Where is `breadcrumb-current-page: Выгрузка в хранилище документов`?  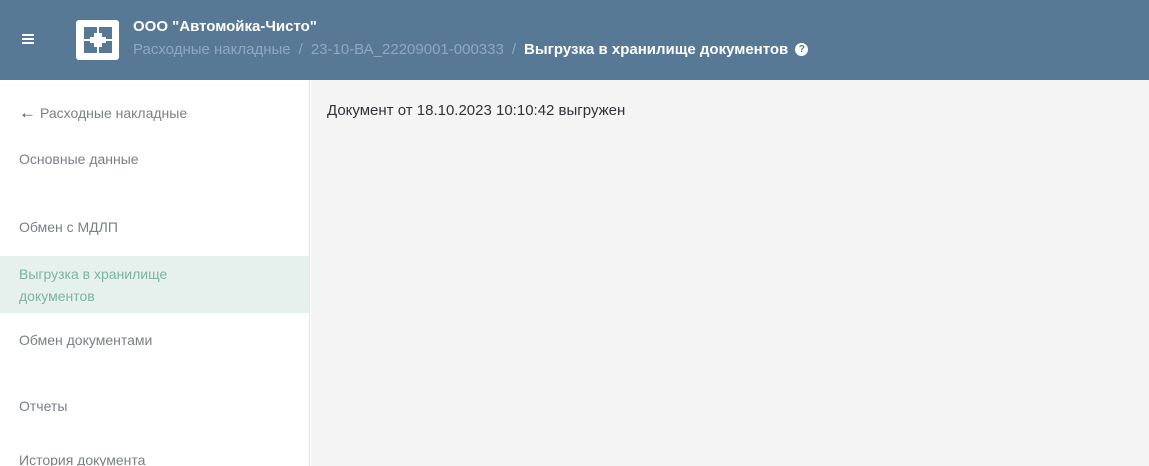
breadcrumb-current-page: Выгрузка в хранилище документов is located at coordinates (656, 49).